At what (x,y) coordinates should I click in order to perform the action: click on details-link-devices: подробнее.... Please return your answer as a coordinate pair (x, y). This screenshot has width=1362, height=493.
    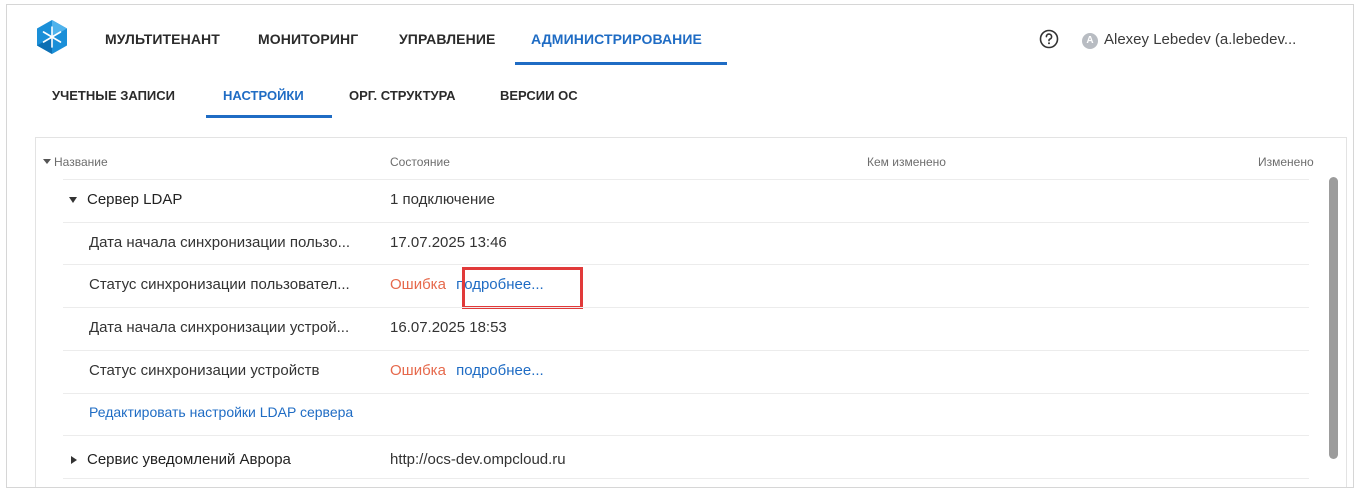
    Looking at the image, I should click on (500, 370).